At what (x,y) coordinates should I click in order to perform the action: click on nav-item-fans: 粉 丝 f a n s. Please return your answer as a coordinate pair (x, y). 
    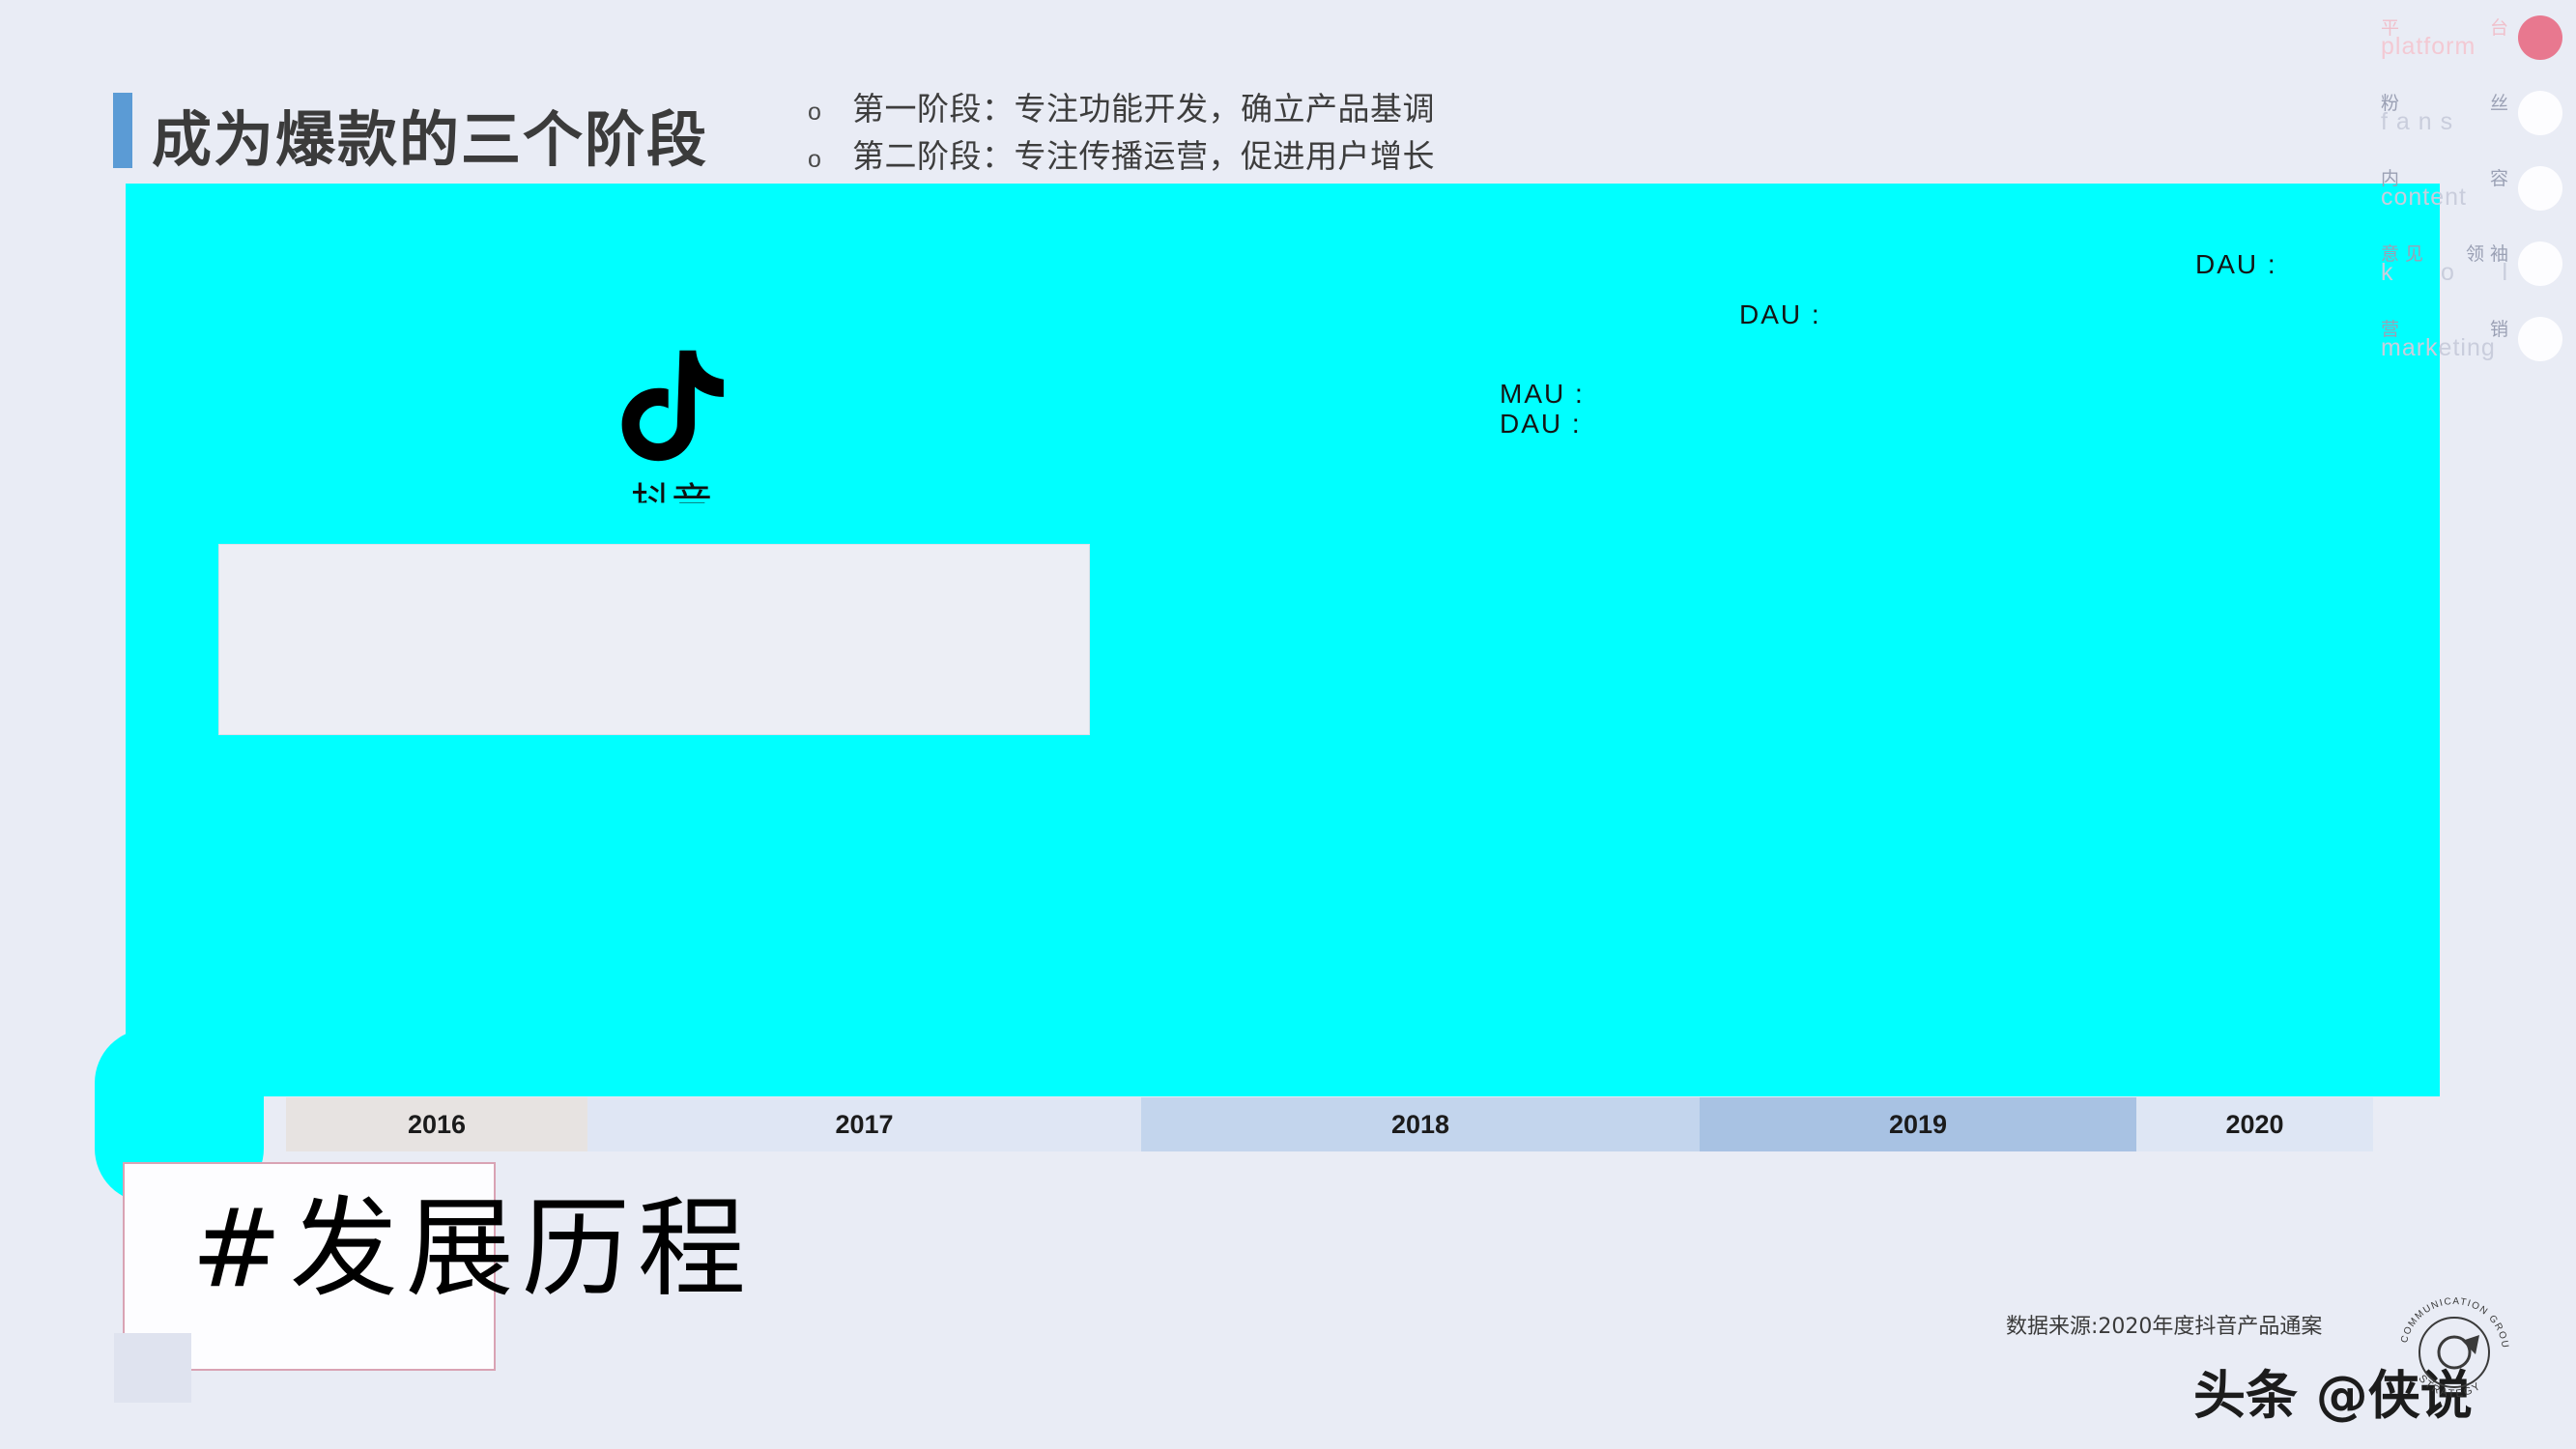
    Looking at the image, I should click on (2460, 126).